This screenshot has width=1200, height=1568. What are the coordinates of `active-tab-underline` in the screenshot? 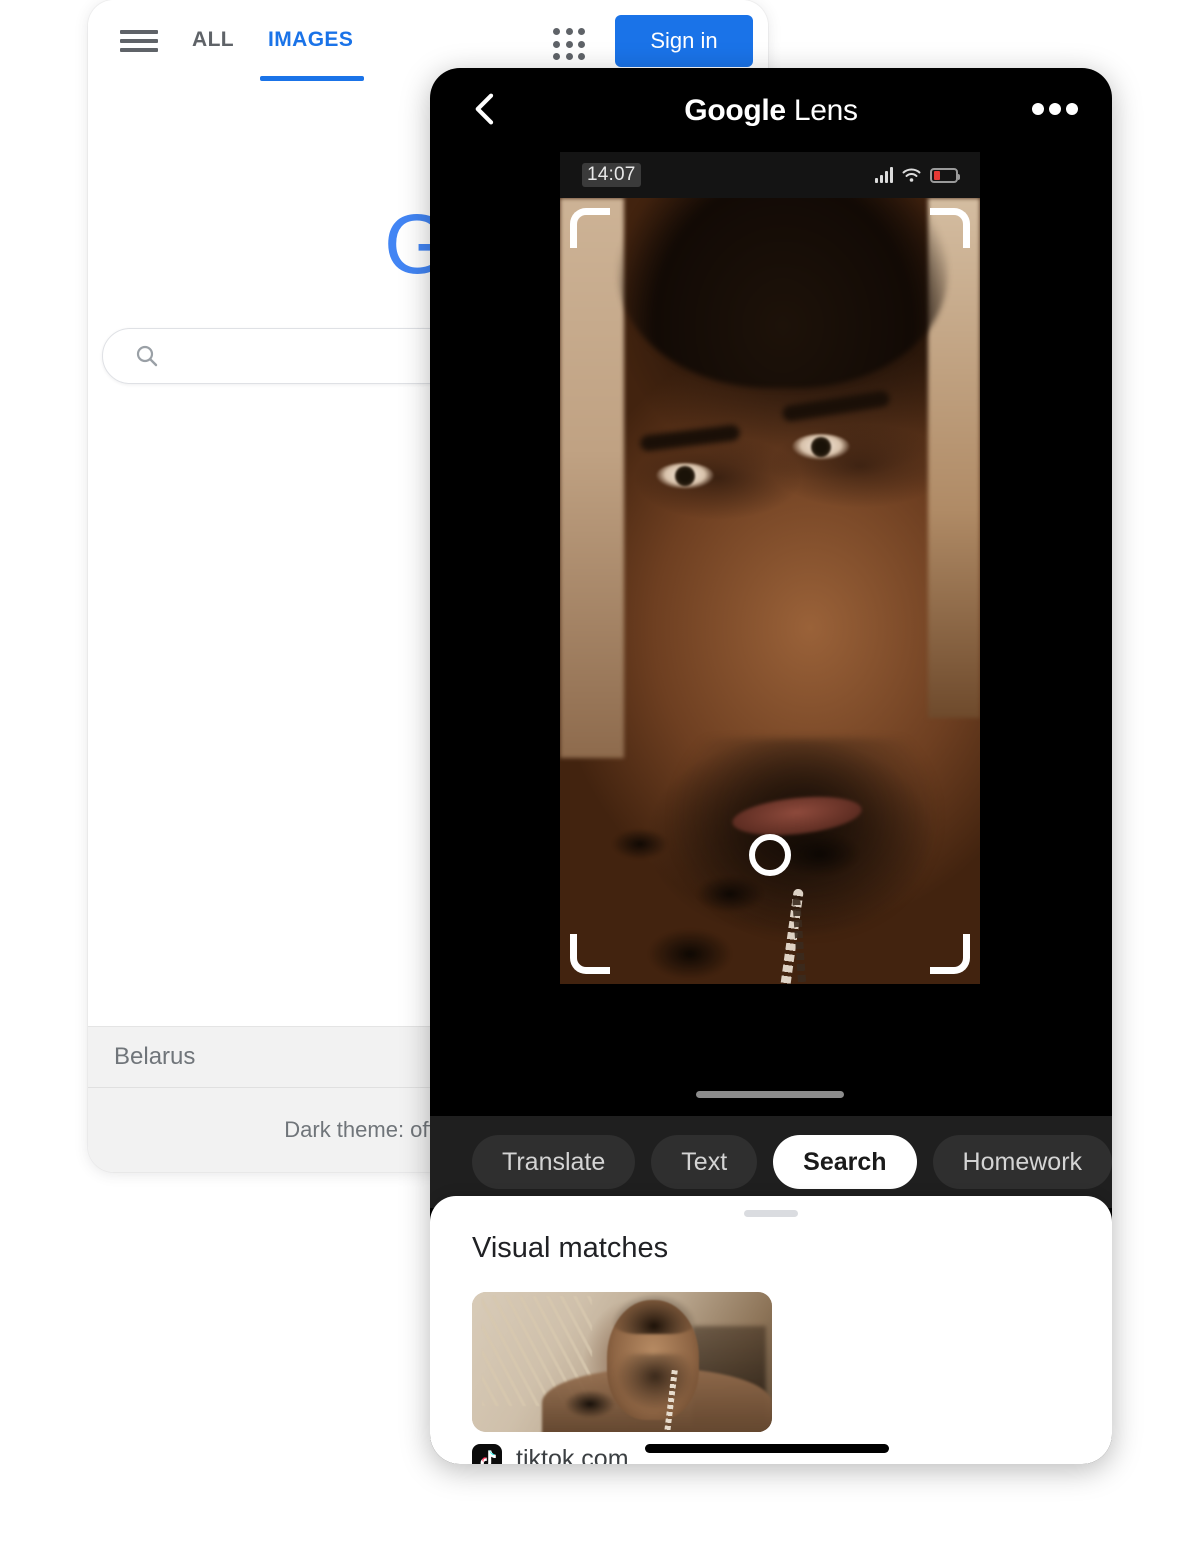 It's located at (312, 78).